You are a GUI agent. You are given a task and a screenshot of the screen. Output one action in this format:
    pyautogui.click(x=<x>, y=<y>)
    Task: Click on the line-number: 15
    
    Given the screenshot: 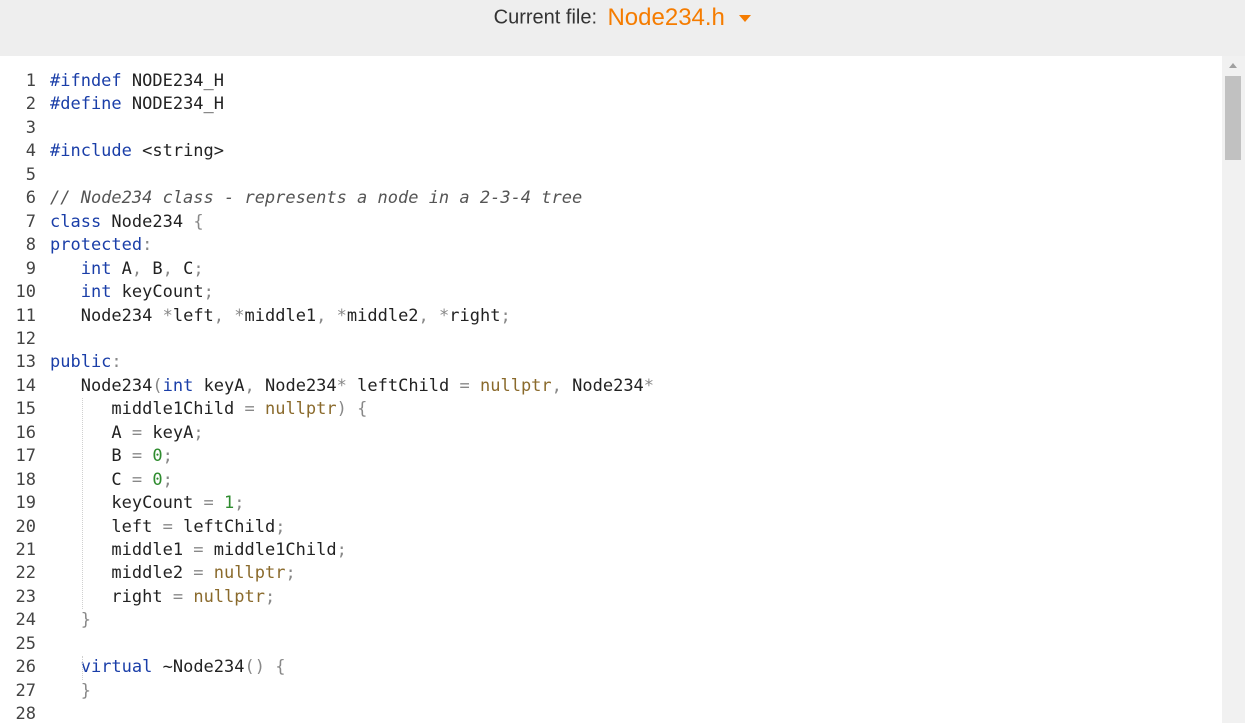 What is the action you would take?
    pyautogui.click(x=25, y=409)
    